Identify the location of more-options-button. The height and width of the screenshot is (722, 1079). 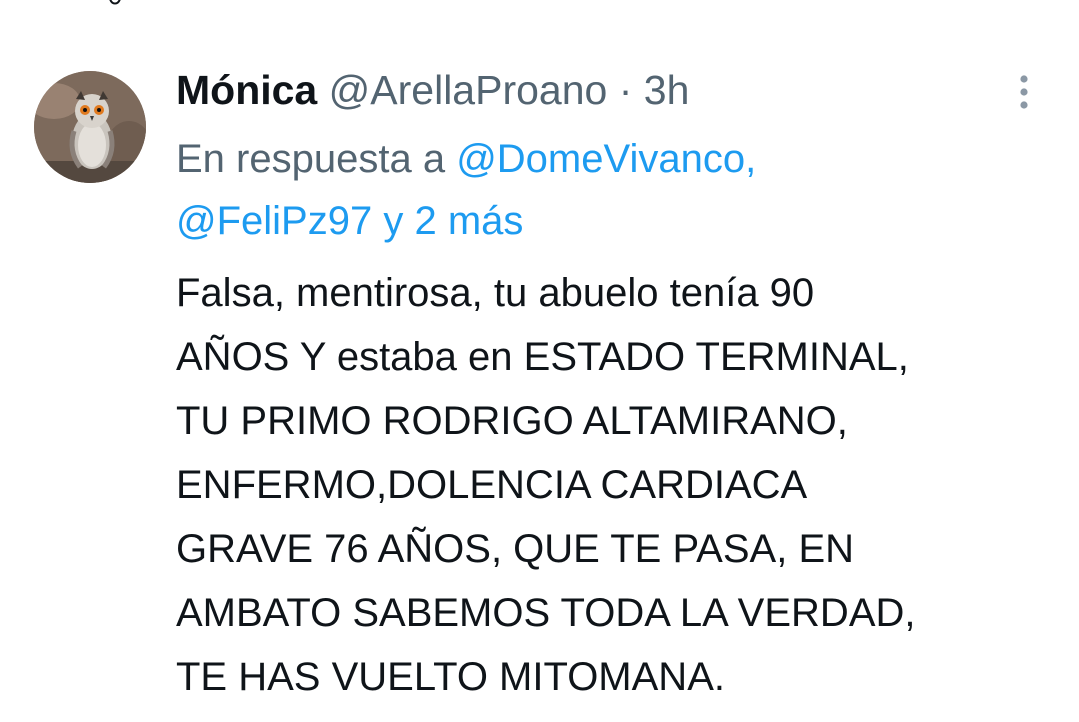
(1024, 92).